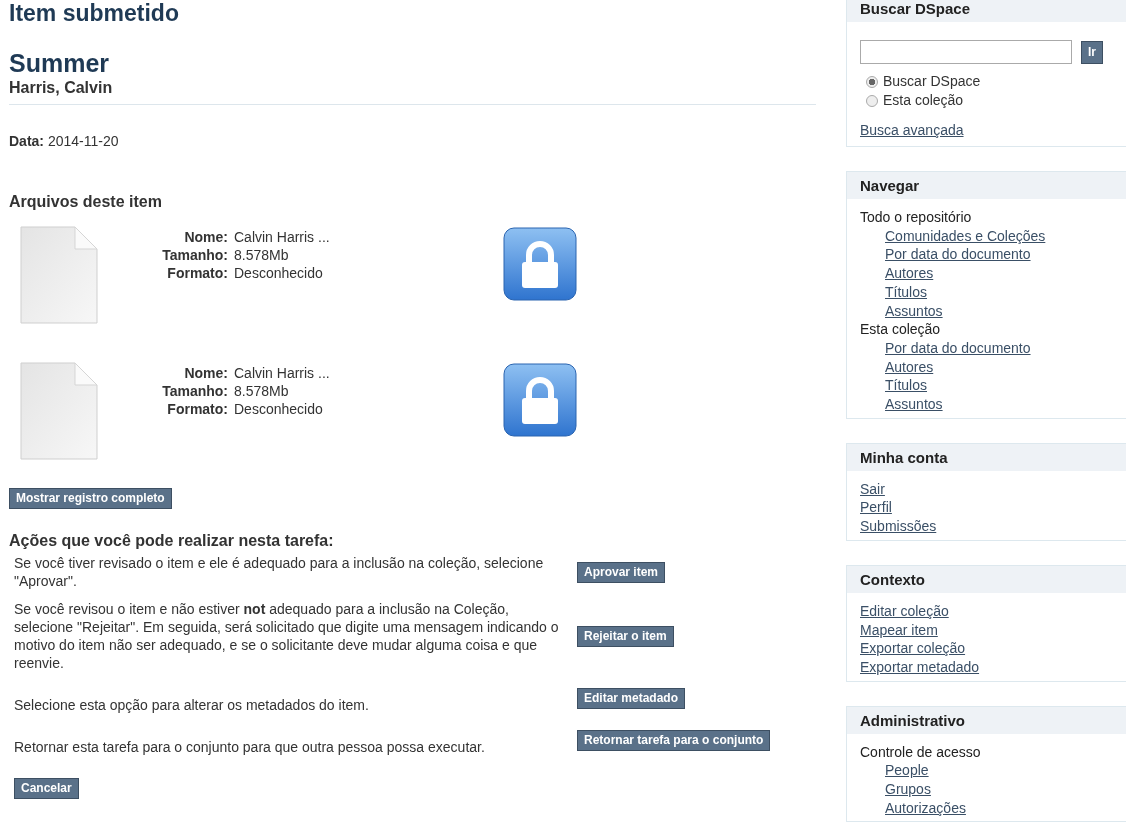 This screenshot has width=1126, height=839. What do you see at coordinates (90, 498) in the screenshot?
I see `show-full-record-button: Mostrar registro completo` at bounding box center [90, 498].